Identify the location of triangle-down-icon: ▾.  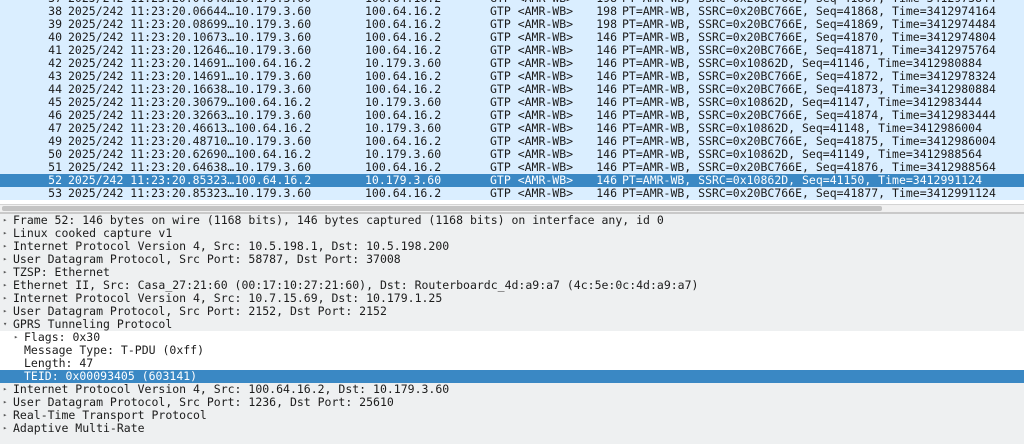
(7, 324).